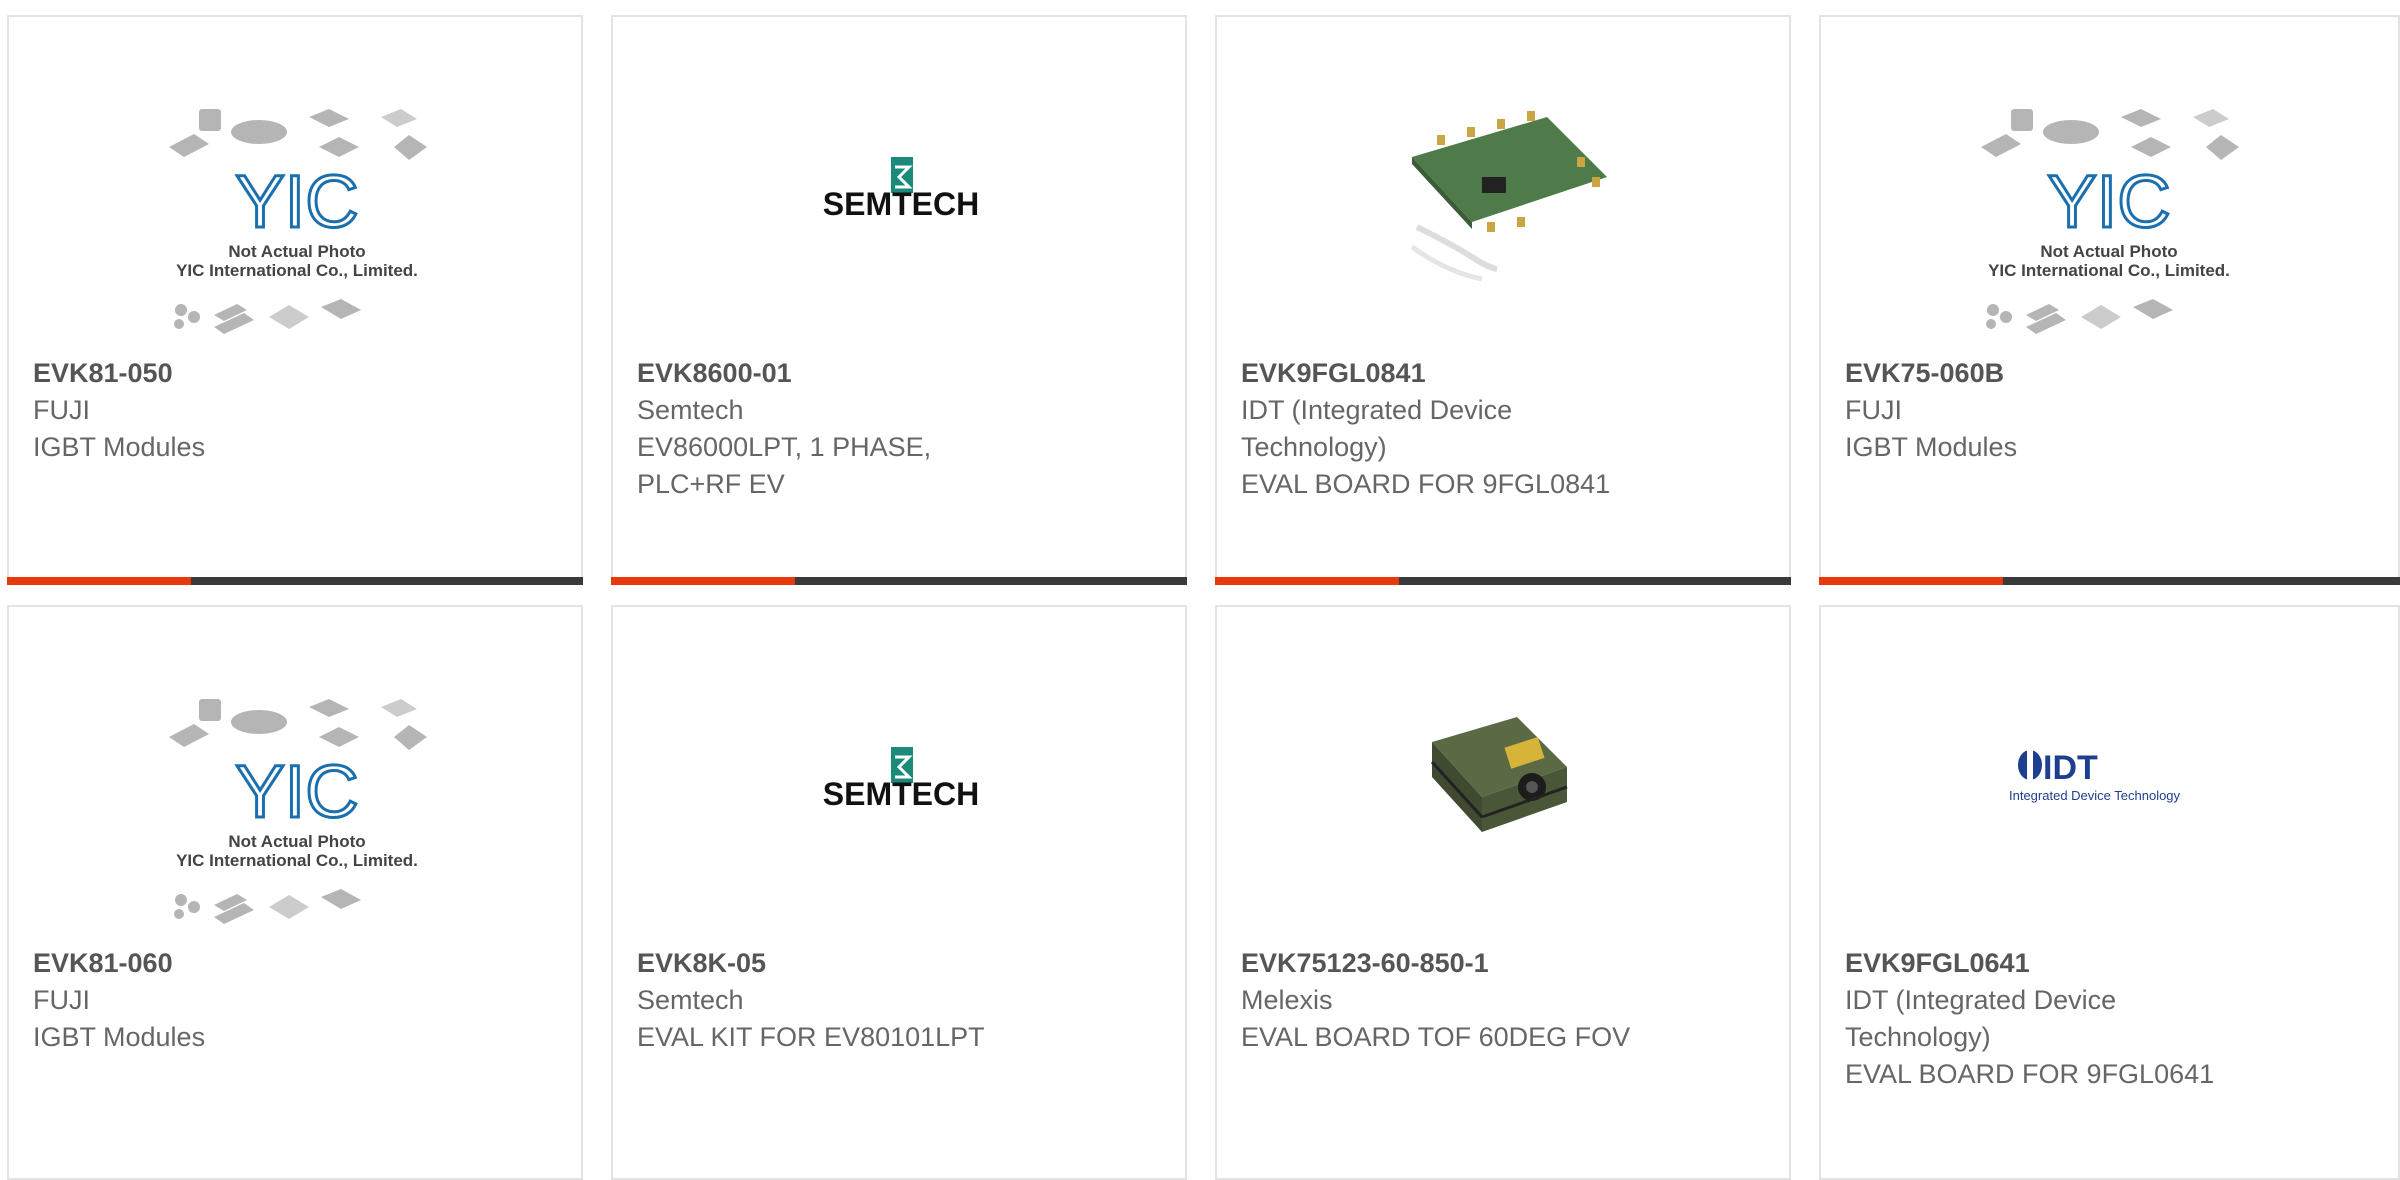 Image resolution: width=2400 pixels, height=1180 pixels. Describe the element at coordinates (2111, 963) in the screenshot. I see `part-number: EVK9FGL0641` at that location.